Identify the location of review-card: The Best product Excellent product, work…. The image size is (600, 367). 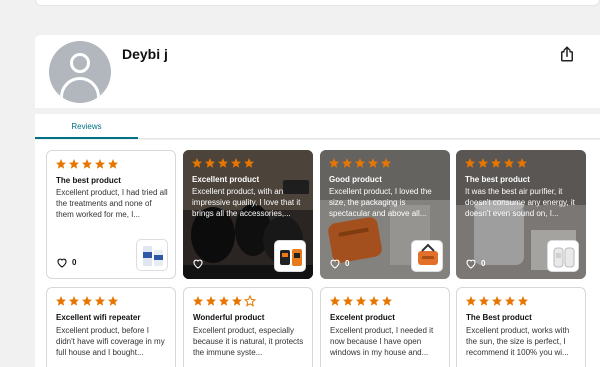
(521, 327).